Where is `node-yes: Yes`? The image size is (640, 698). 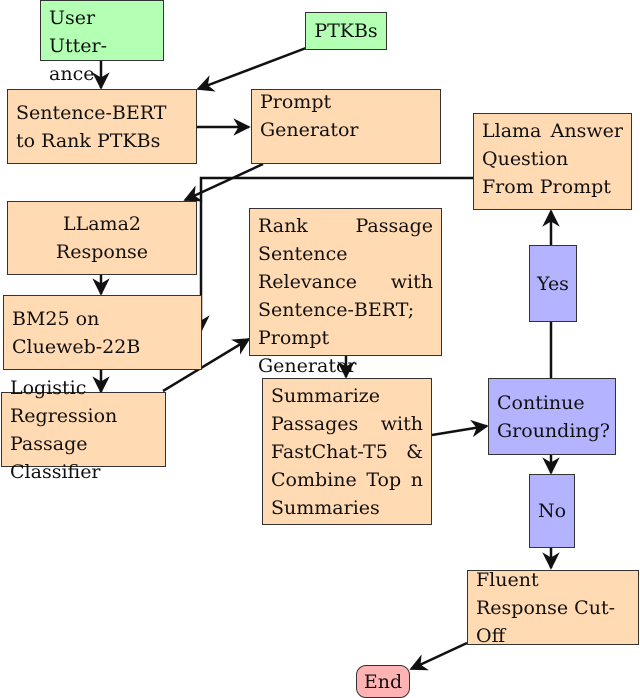 node-yes: Yes is located at coordinates (553, 283).